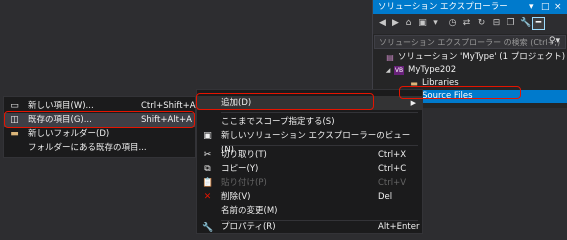 This screenshot has height=240, width=567. Describe the element at coordinates (309, 103) in the screenshot. I see `menu-item-add: 追加(D) ▶` at that location.